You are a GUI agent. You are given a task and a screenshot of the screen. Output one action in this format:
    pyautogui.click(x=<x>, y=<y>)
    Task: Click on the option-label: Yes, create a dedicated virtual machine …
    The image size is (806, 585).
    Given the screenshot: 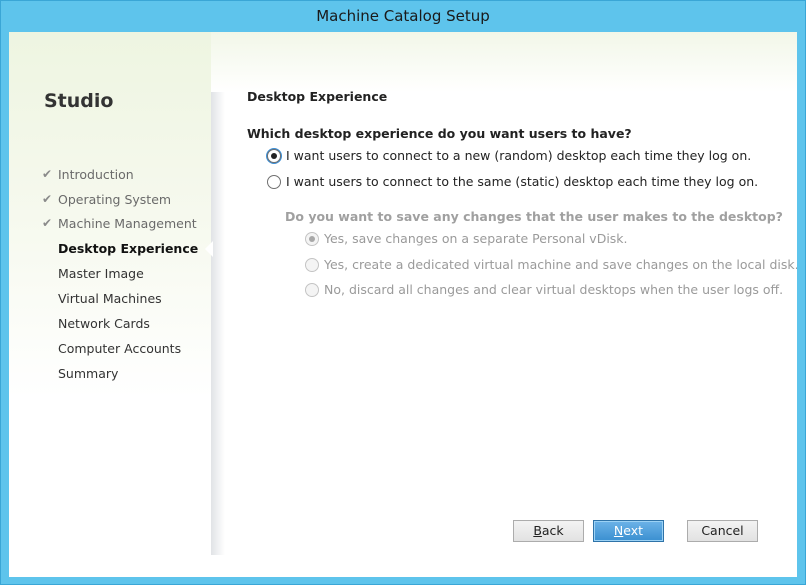 What is the action you would take?
    pyautogui.click(x=560, y=264)
    